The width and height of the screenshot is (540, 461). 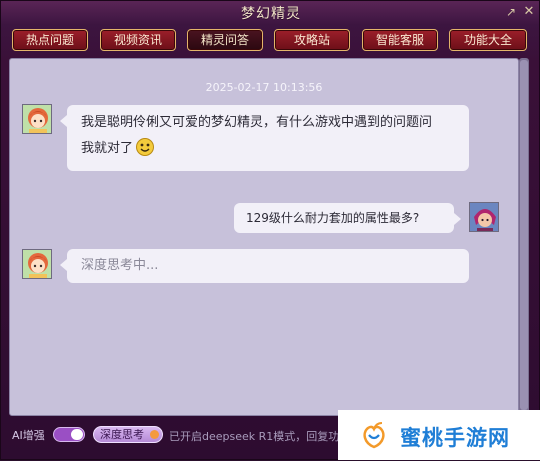 What do you see at coordinates (138, 40) in the screenshot?
I see `tab-video-news: 视频资讯` at bounding box center [138, 40].